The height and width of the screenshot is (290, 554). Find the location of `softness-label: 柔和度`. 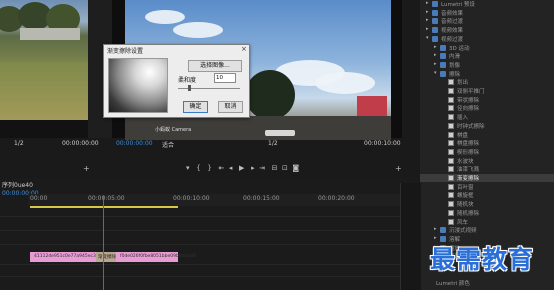

softness-label: 柔和度 is located at coordinates (187, 80).